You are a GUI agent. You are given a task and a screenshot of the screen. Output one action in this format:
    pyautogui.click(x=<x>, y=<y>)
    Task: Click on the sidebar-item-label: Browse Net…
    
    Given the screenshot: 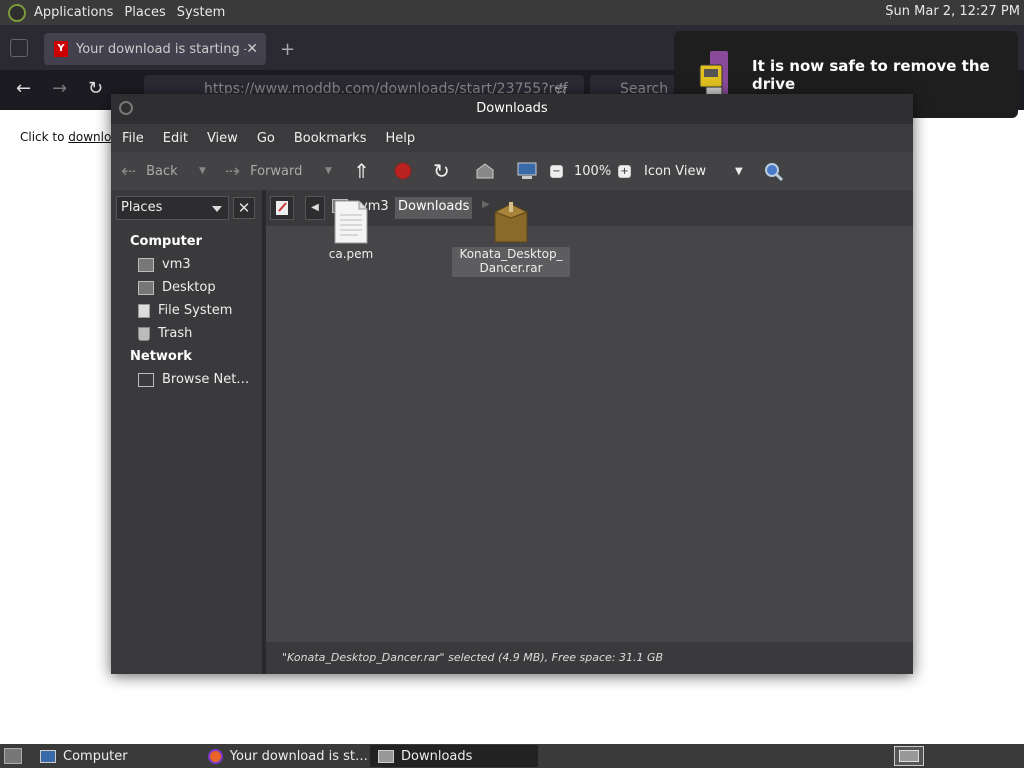 What is the action you would take?
    pyautogui.click(x=206, y=379)
    